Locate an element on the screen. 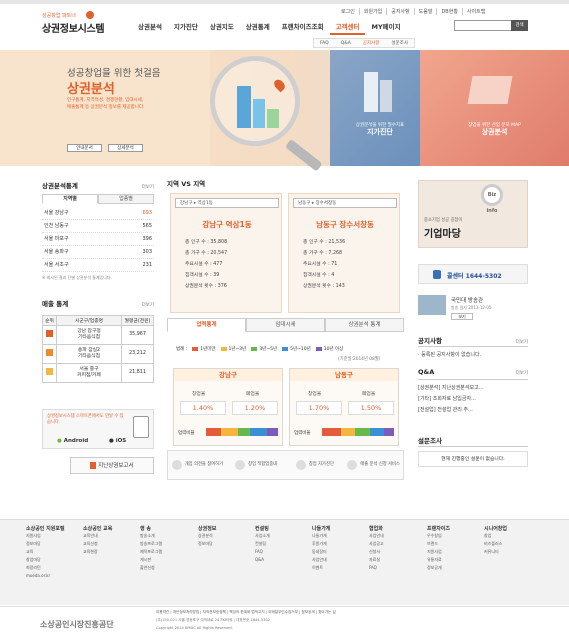 This screenshot has width=569, height=640. util-join: 회원가입 is located at coordinates (372, 11).